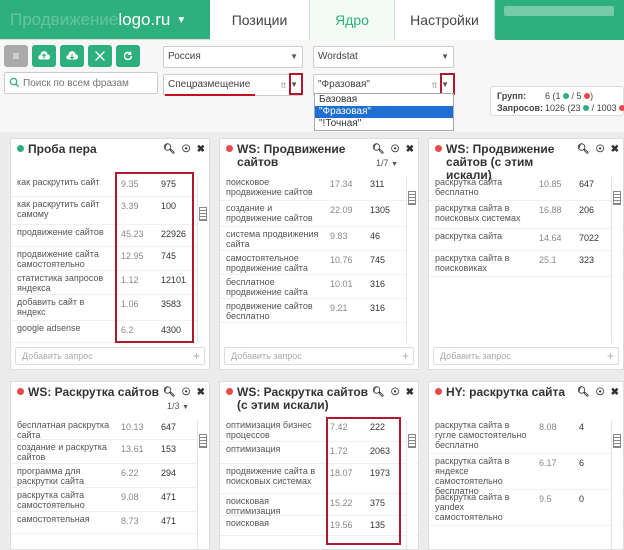 The image size is (624, 550). I want to click on keyword-row: система продвижения сайта 9.83 46, so click(319, 239).